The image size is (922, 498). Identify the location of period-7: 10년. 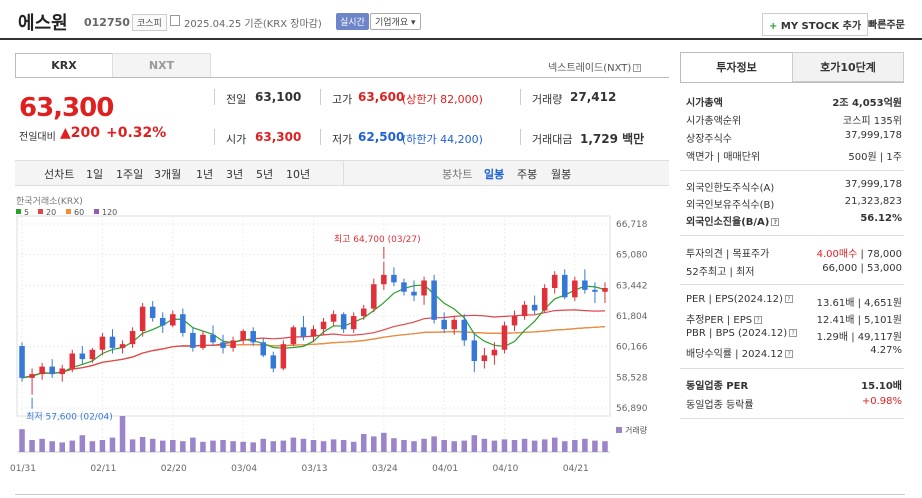
(298, 174).